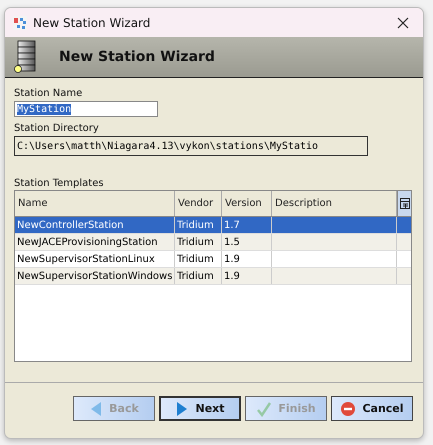 The image size is (433, 445). Describe the element at coordinates (404, 203) in the screenshot. I see `column-chooser-icon` at that location.